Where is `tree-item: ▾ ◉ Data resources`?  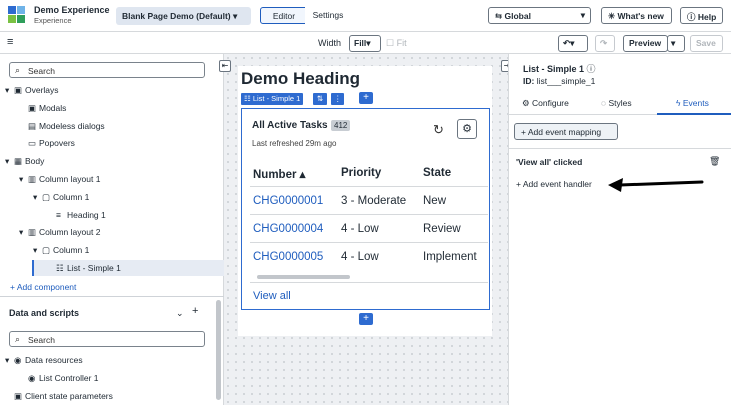 tree-item: ▾ ◉ Data resources is located at coordinates (41, 360).